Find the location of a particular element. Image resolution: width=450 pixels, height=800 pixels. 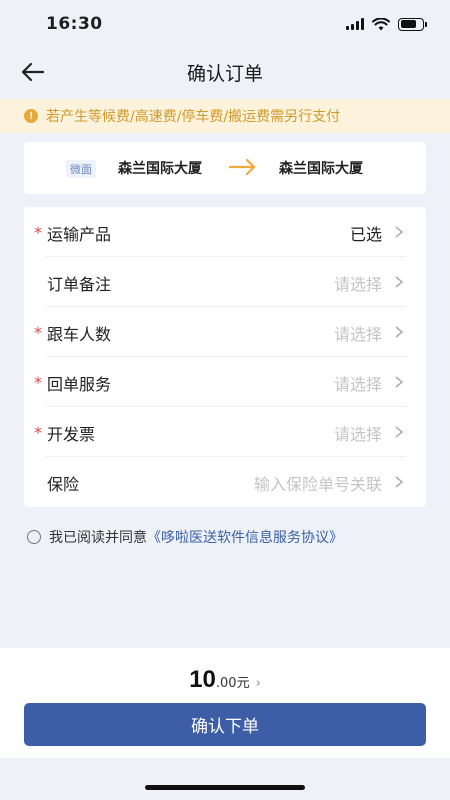

agreement: 我已阅读并同意 《哆啦医送软件信息服务协议》 is located at coordinates (185, 537).